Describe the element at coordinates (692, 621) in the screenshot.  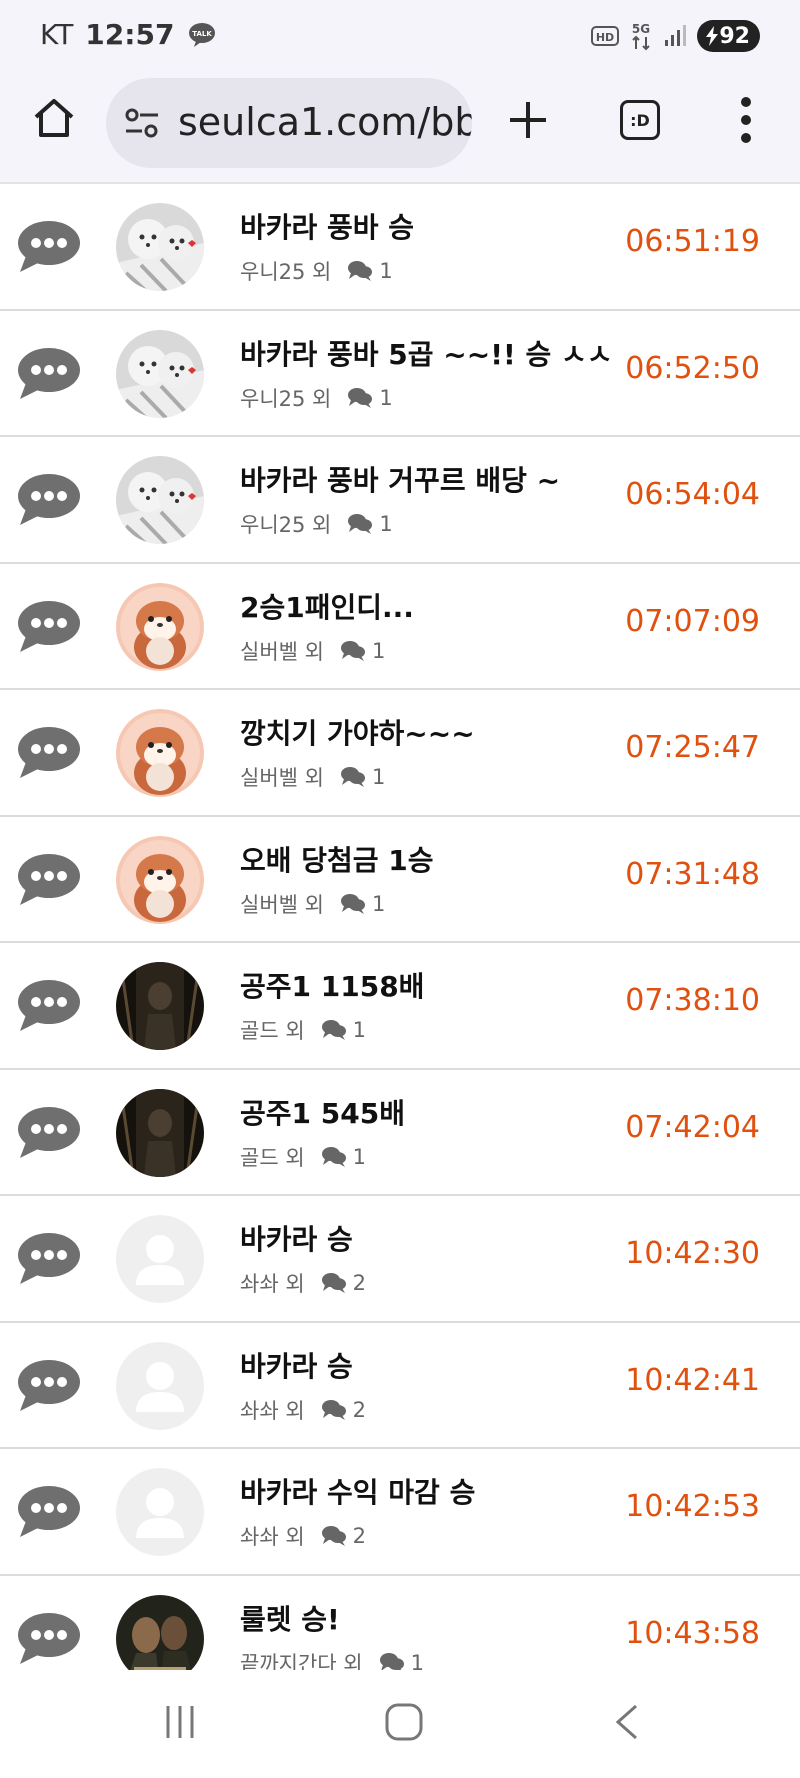
I see `post-time: 07:07:09` at that location.